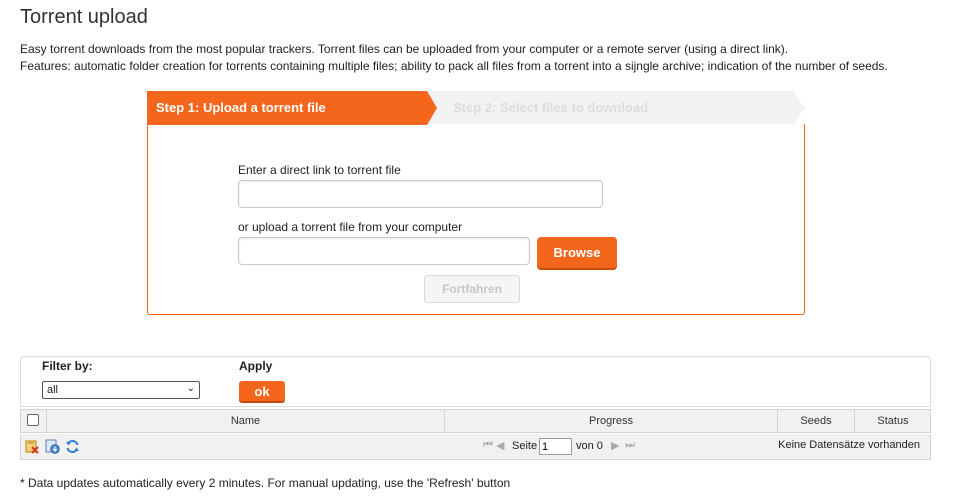 The image size is (957, 502). What do you see at coordinates (32, 446) in the screenshot?
I see `delete-icon` at bounding box center [32, 446].